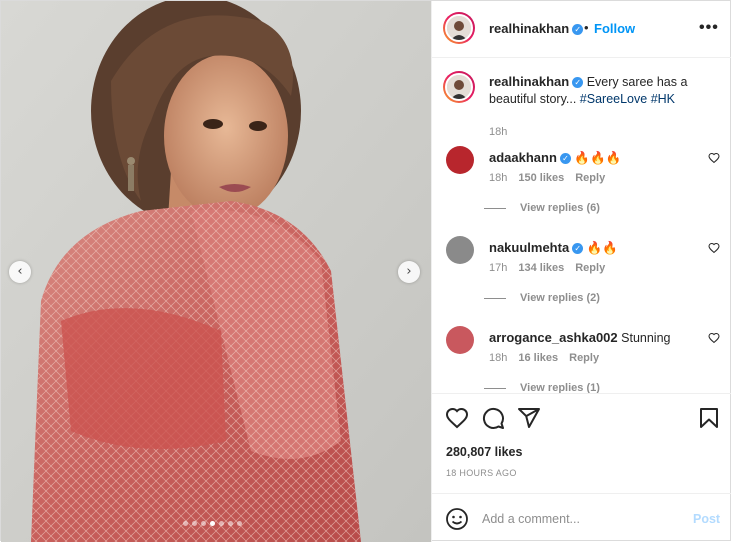 This screenshot has width=731, height=542. What do you see at coordinates (613, 99) in the screenshot?
I see `hashtag-link: #SareeLove` at bounding box center [613, 99].